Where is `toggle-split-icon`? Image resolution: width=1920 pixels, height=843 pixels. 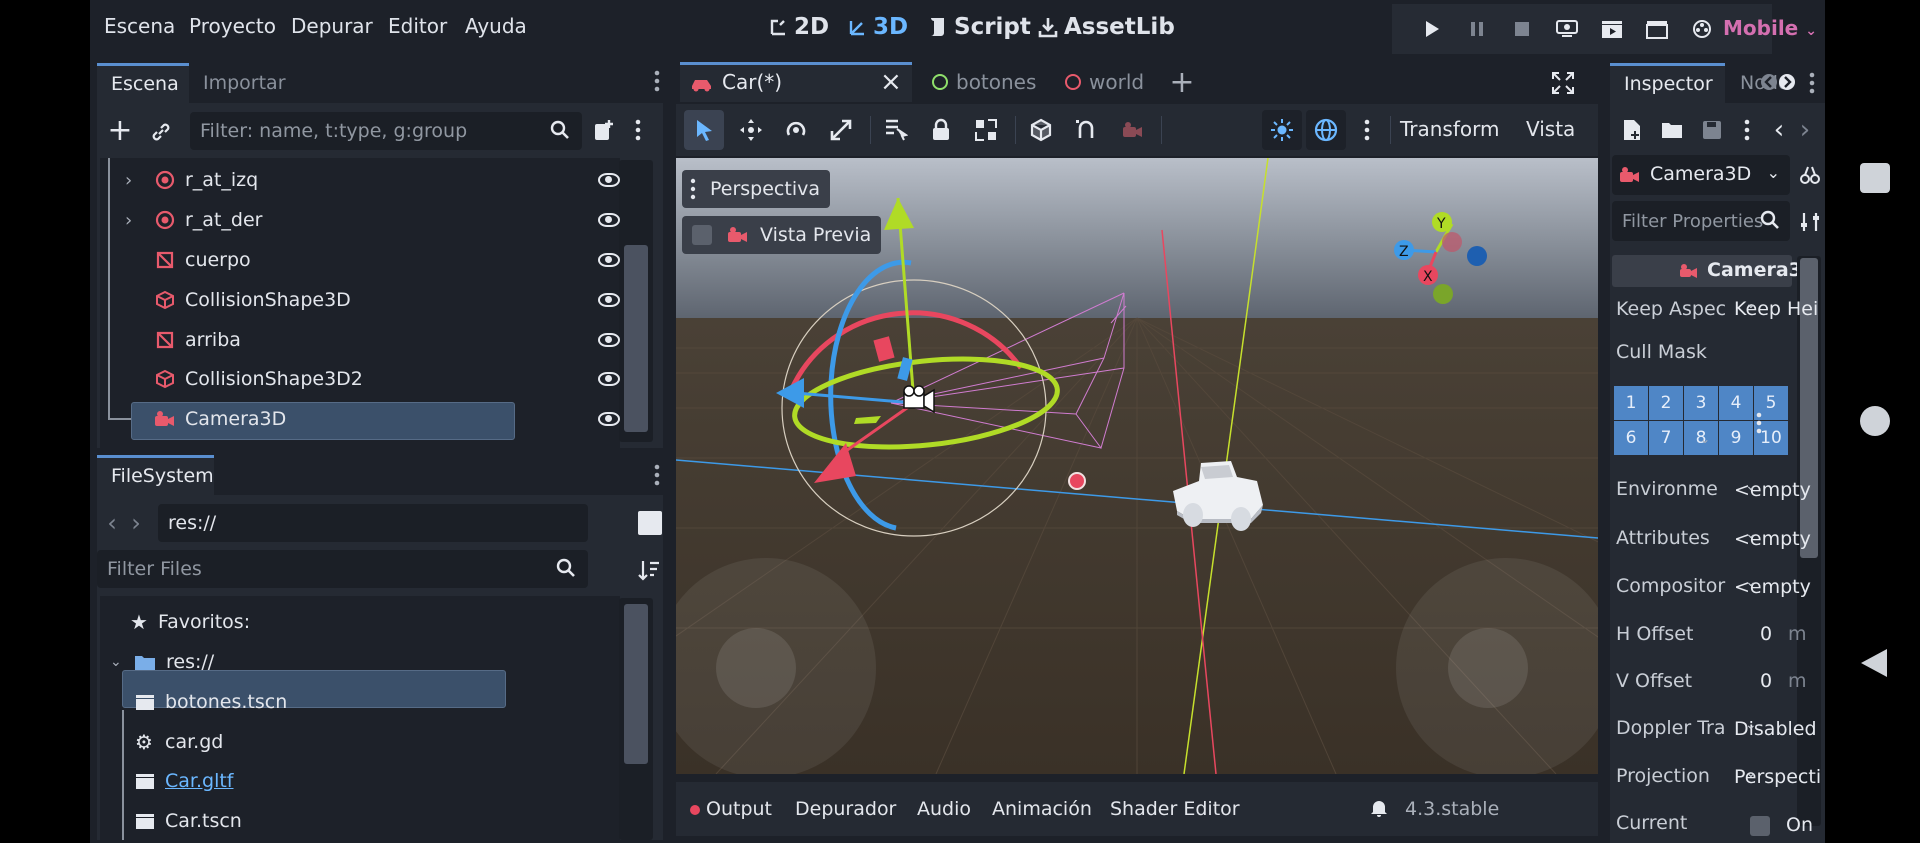
toggle-split-icon is located at coordinates (650, 523).